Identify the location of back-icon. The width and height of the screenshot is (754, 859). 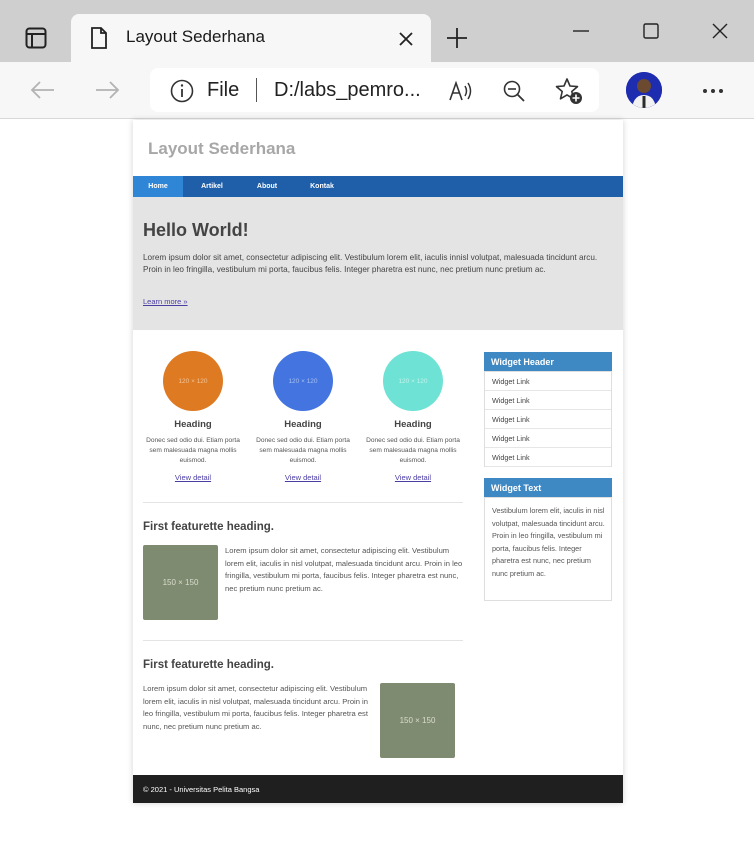
(42, 90).